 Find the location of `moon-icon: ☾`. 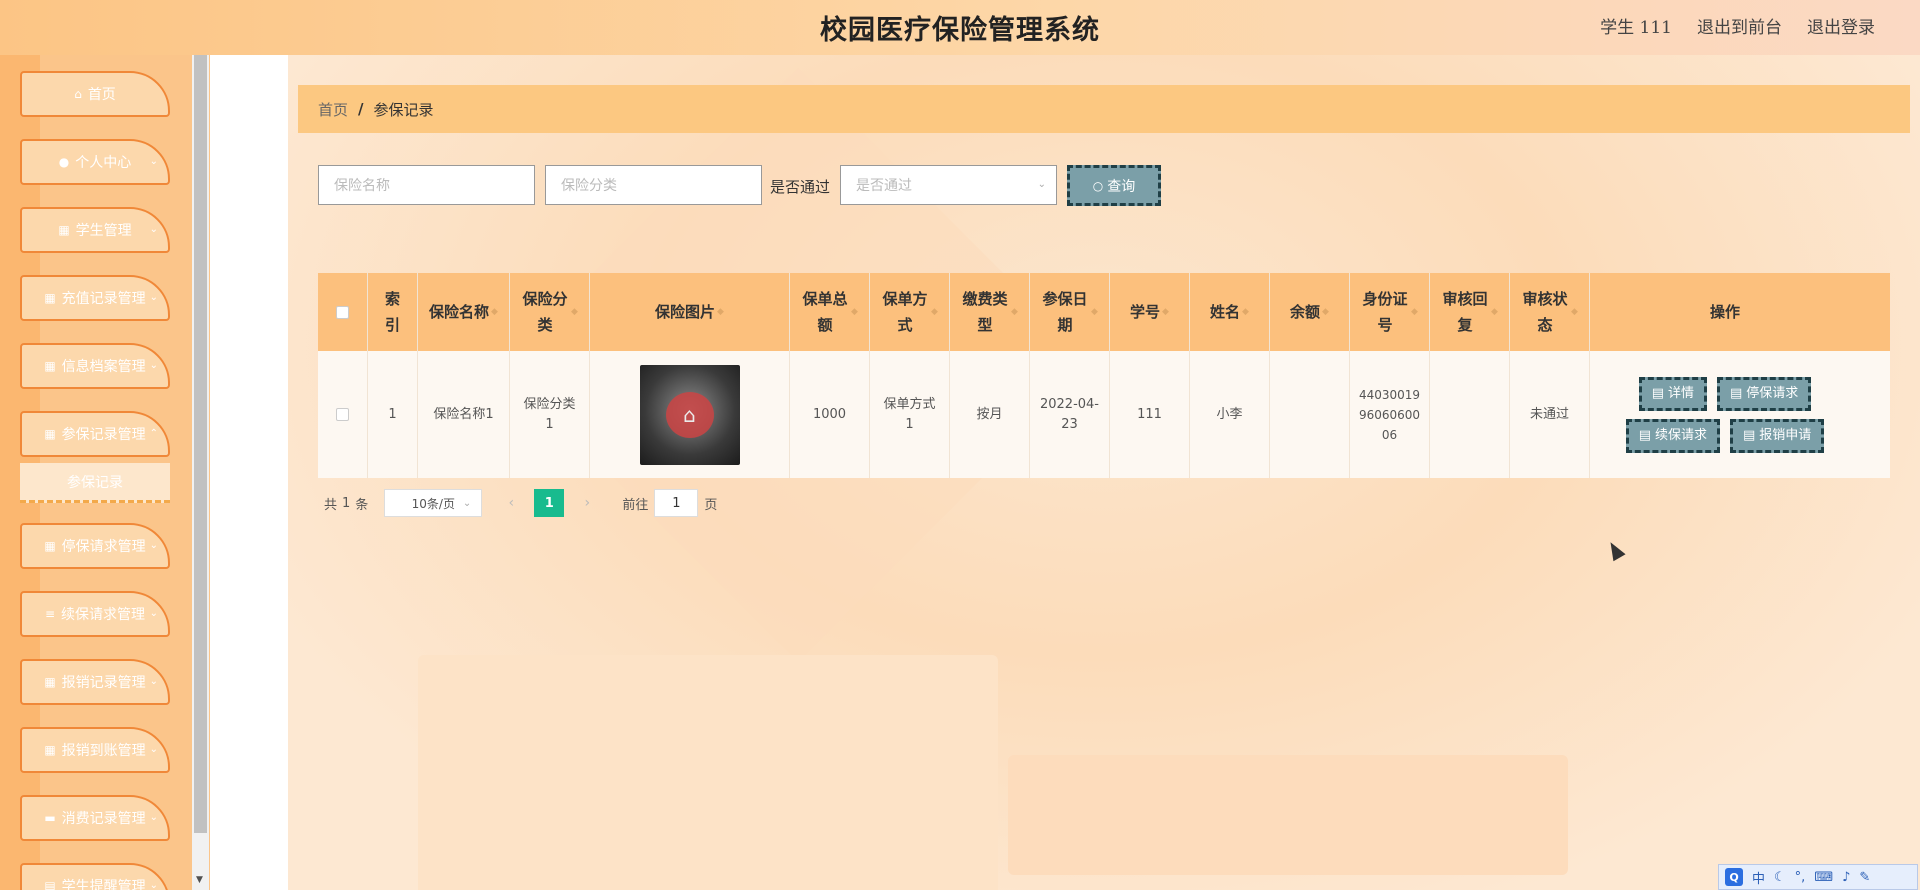

moon-icon: ☾ is located at coordinates (1780, 877).